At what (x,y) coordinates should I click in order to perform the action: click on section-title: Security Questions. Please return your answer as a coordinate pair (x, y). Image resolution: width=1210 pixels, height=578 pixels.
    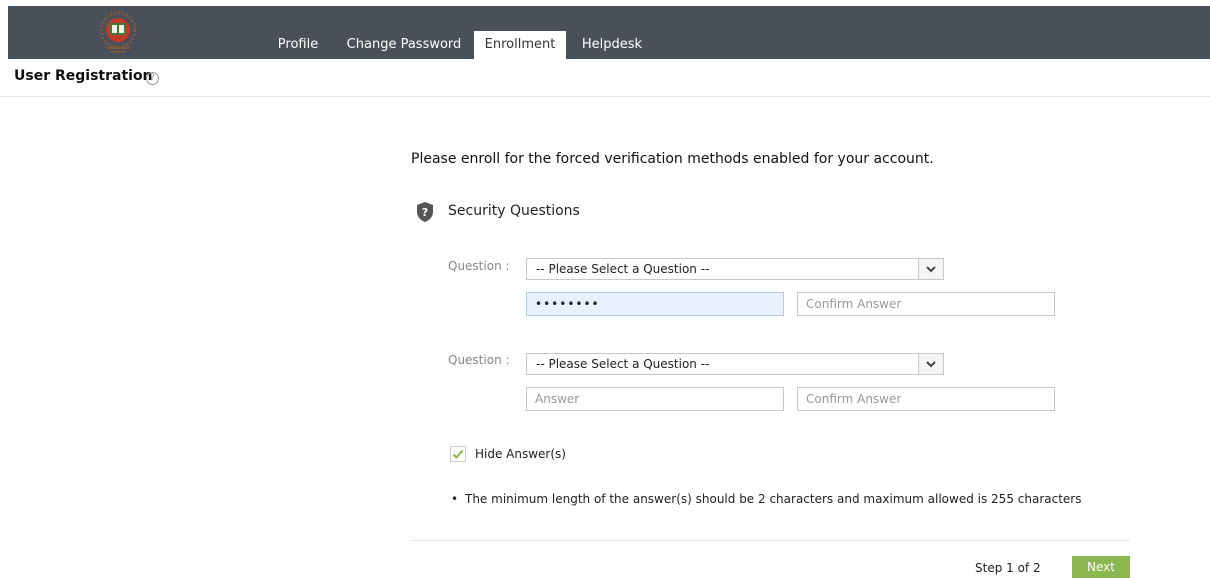
    Looking at the image, I should click on (514, 211).